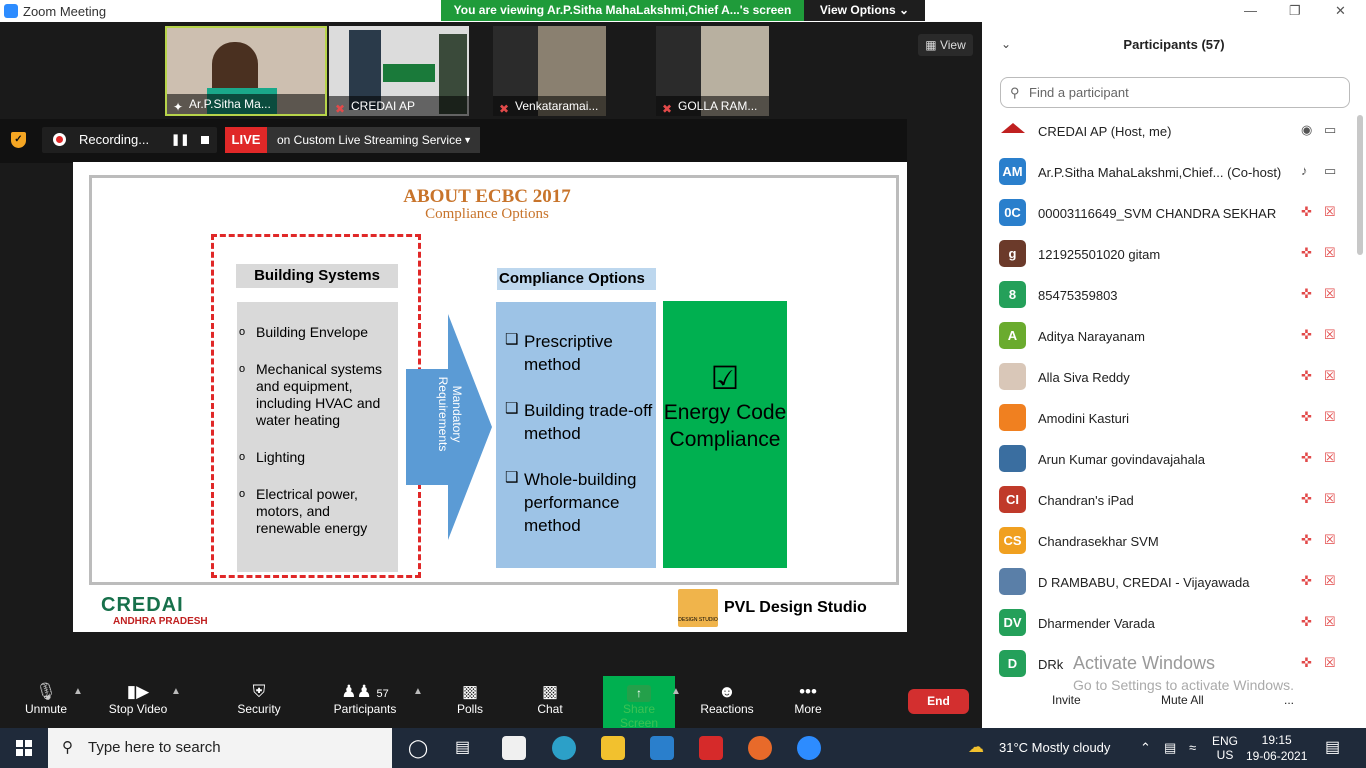  I want to click on participant-row: CI Chandran's iPad ✜ ☒, so click(1167, 500).